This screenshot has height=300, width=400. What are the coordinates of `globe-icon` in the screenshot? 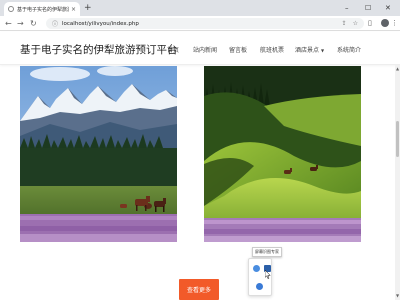 It's located at (11, 9).